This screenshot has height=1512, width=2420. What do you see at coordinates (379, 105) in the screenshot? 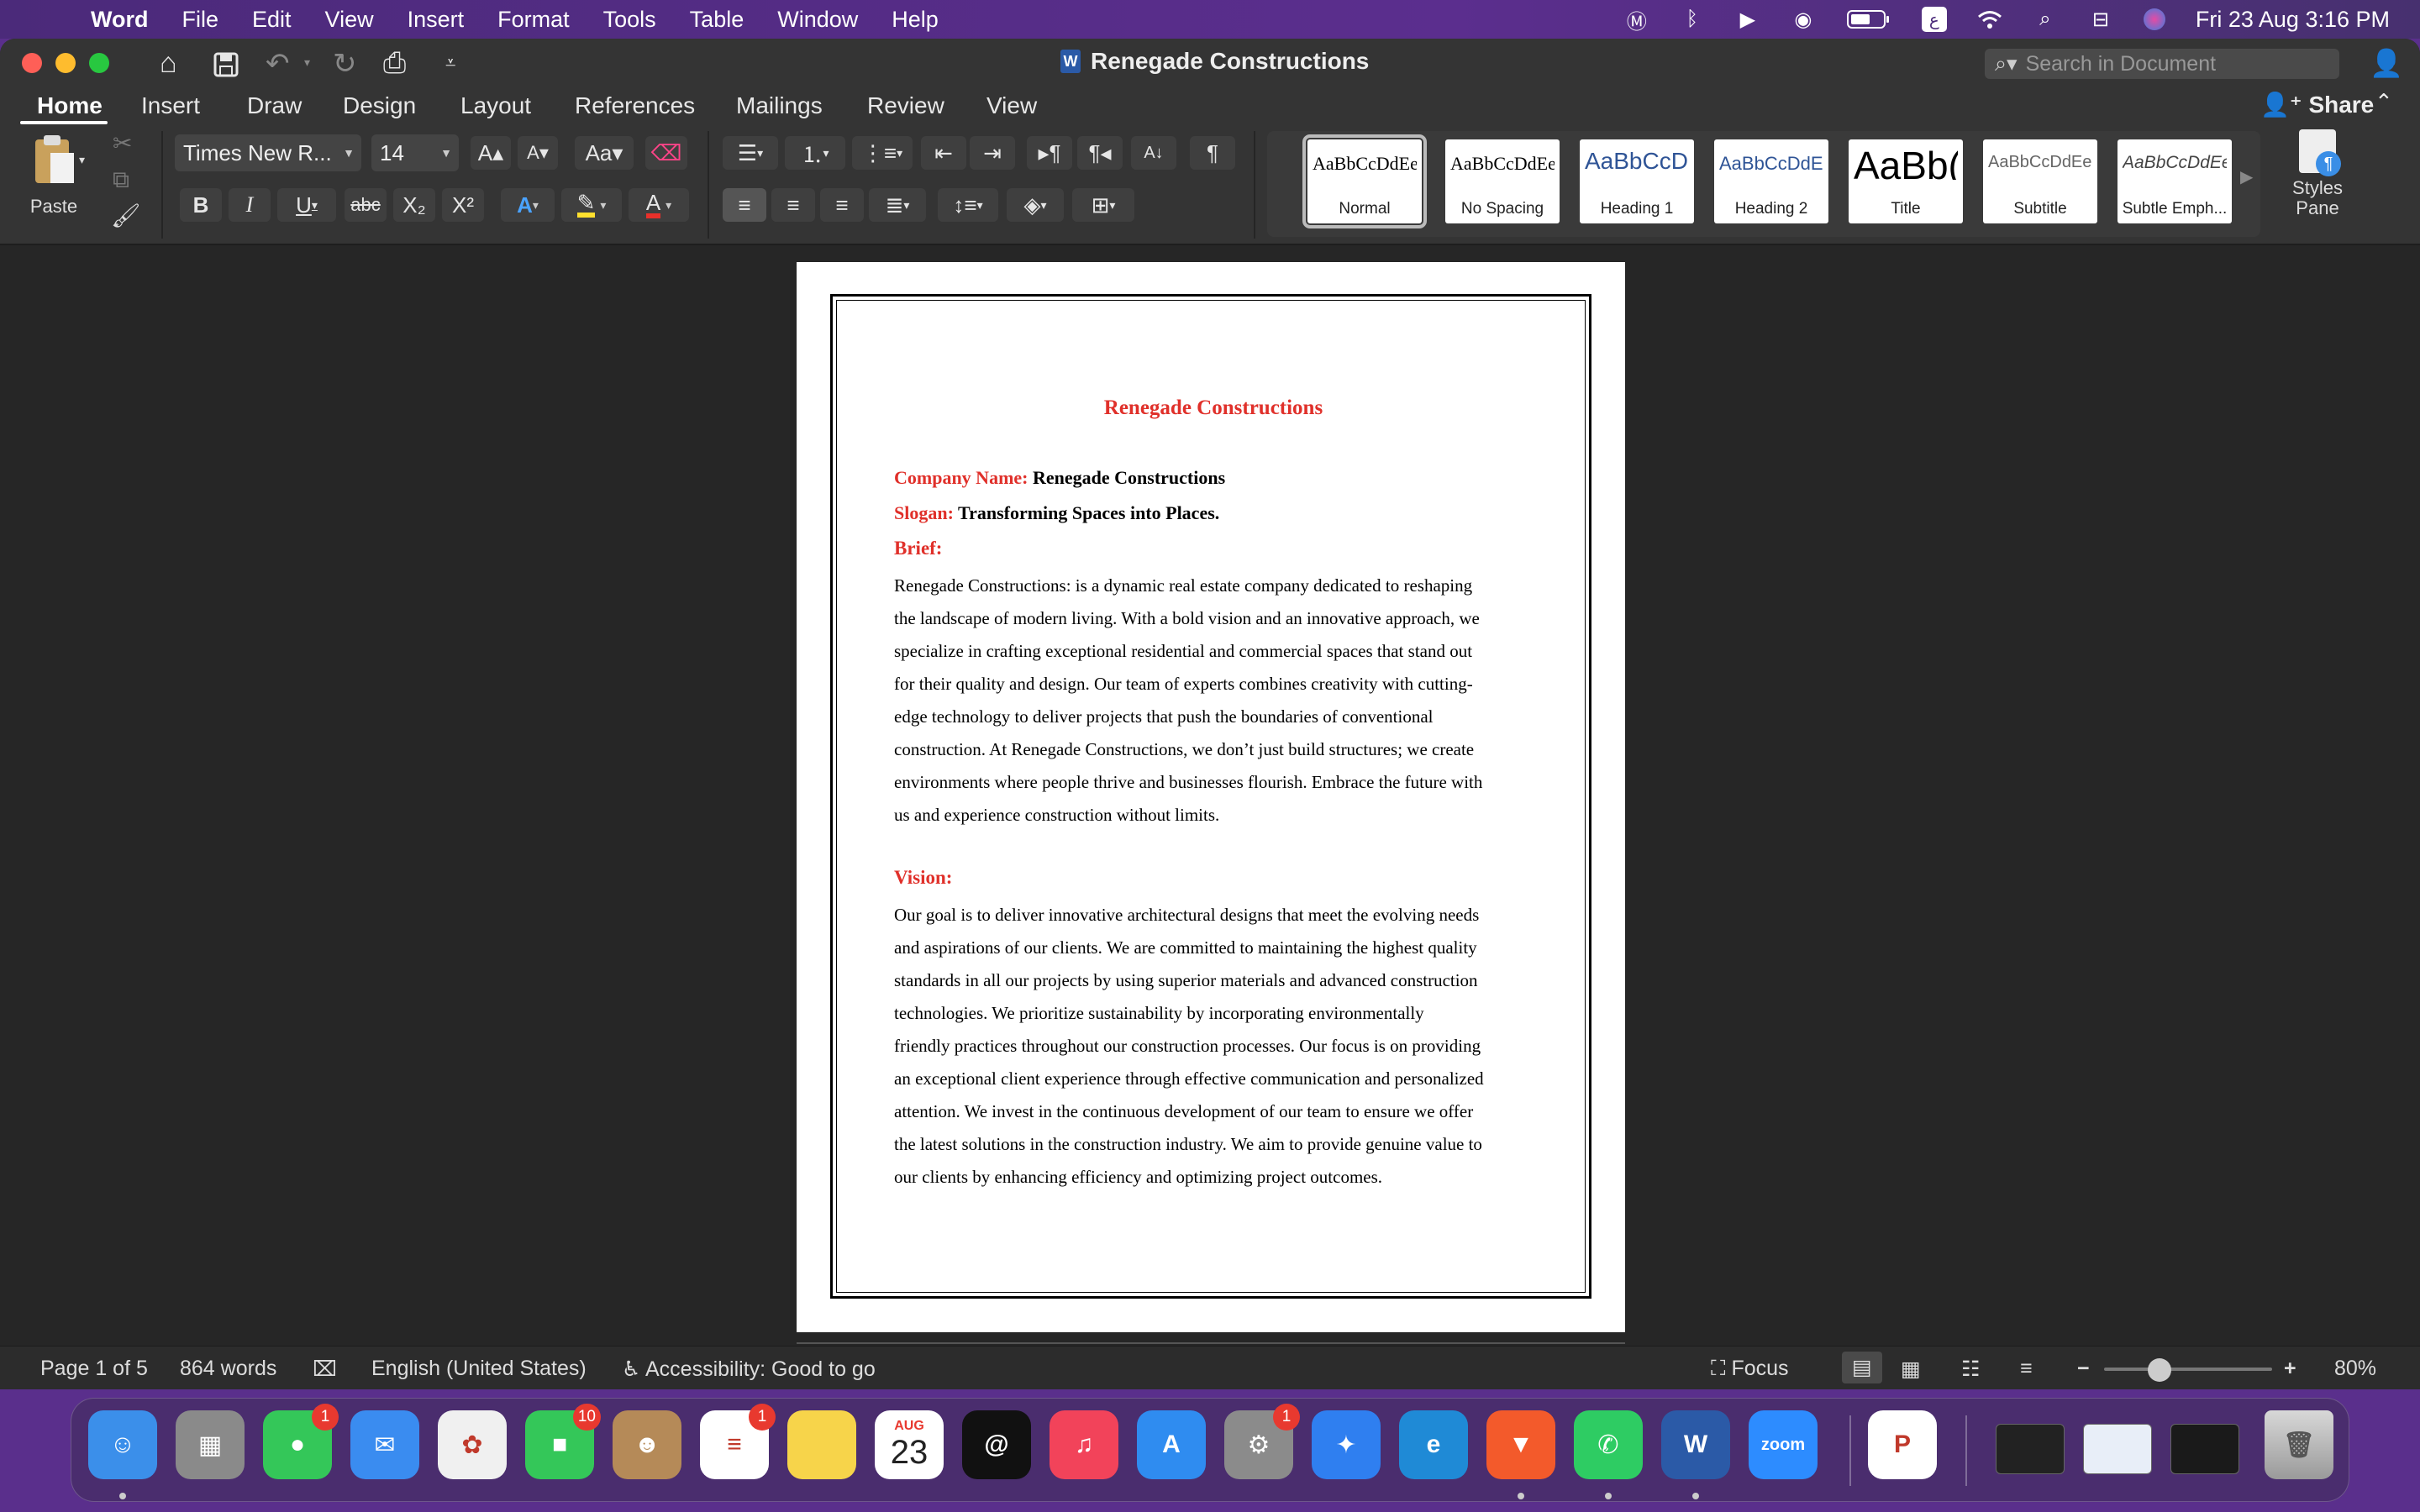
I see `tab-design: Design` at bounding box center [379, 105].